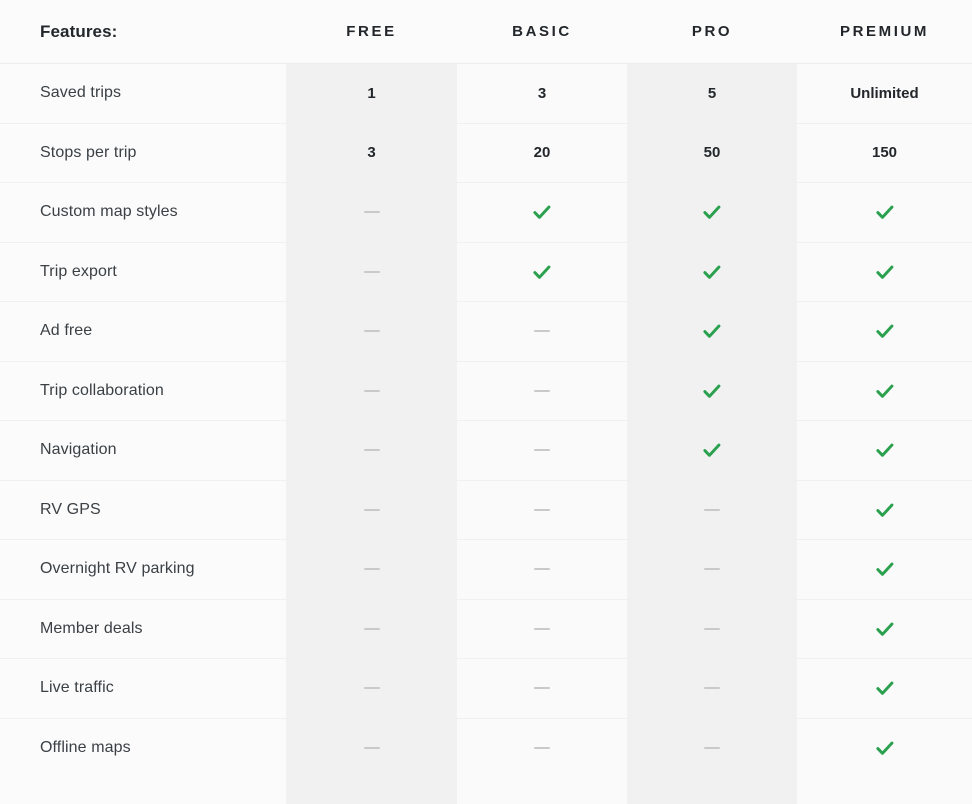 This screenshot has width=972, height=804. What do you see at coordinates (542, 31) in the screenshot?
I see `plan-header-basic: BASIC` at bounding box center [542, 31].